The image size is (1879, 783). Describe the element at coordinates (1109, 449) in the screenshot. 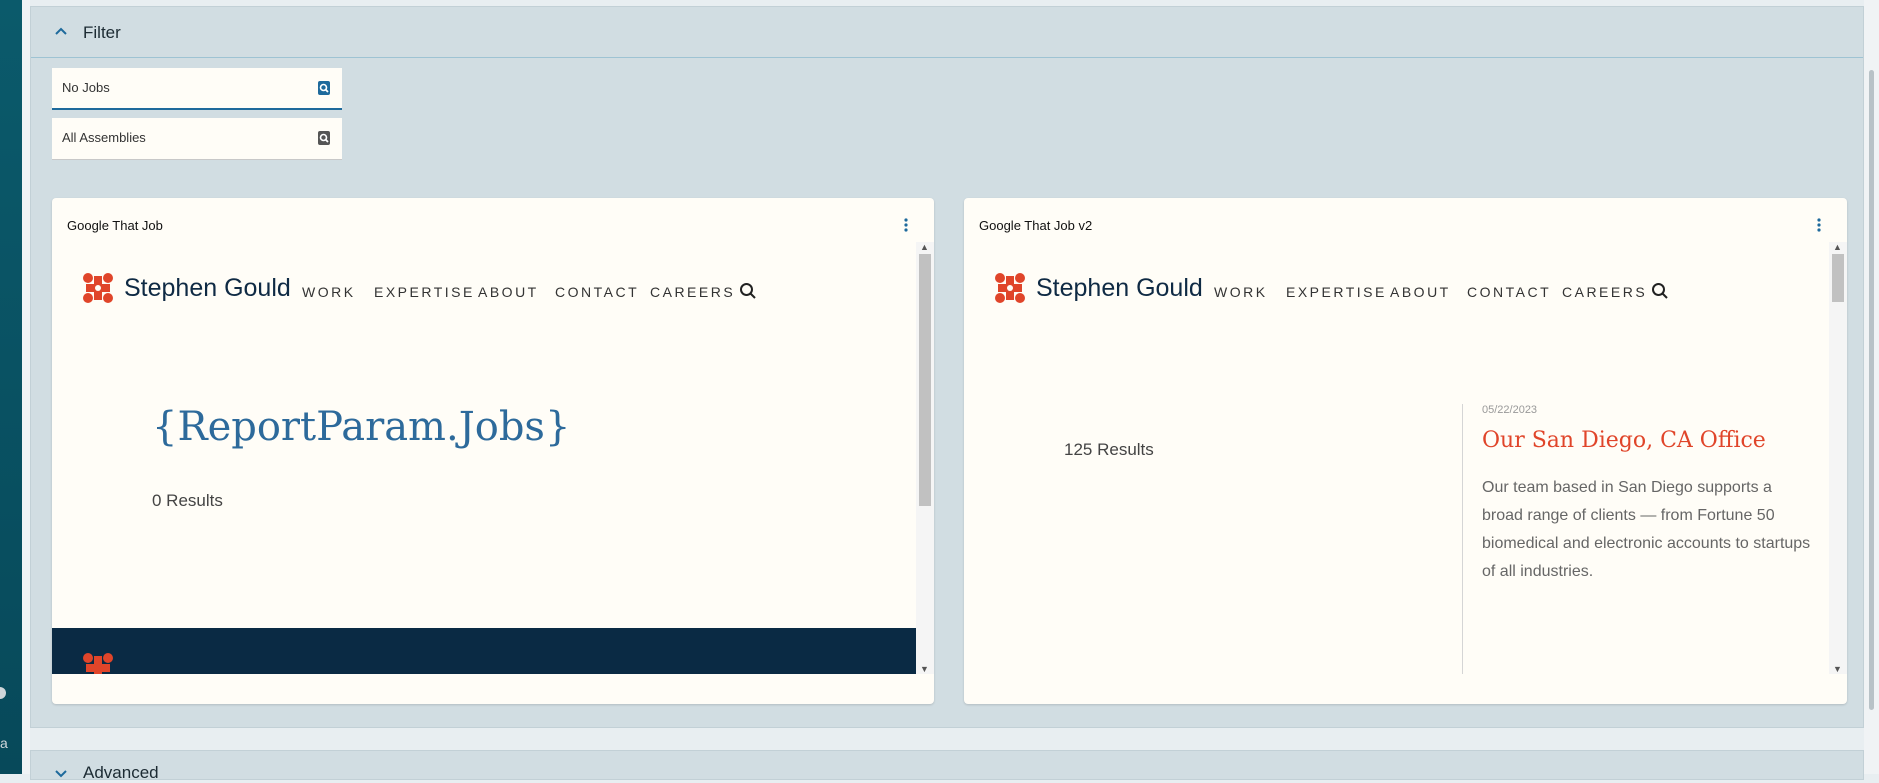

I see `results-count: 125 Results` at that location.